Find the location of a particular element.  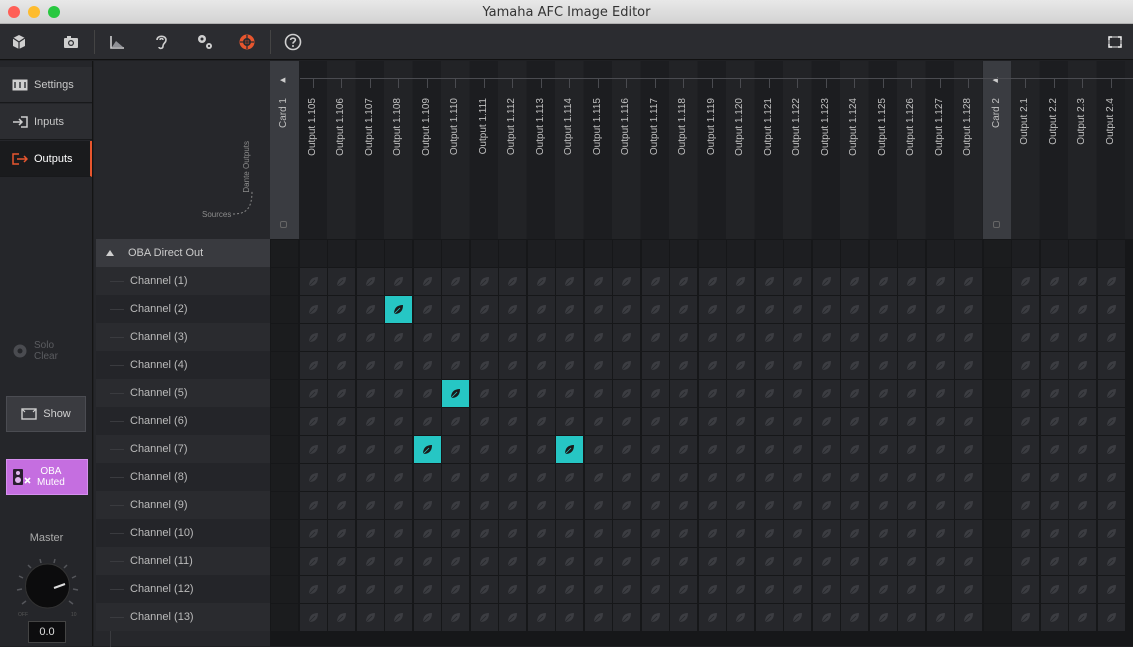

channel-row: Channel (4) is located at coordinates (183, 365).